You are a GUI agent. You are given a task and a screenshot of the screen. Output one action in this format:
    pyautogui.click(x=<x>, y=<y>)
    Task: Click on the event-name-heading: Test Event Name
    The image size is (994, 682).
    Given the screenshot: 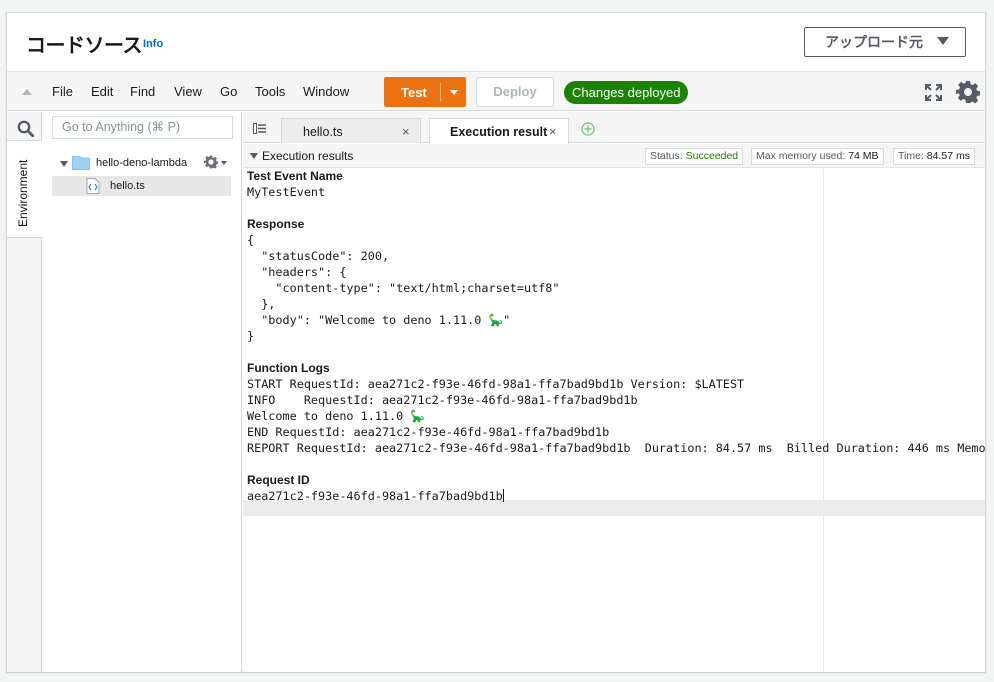 What is the action you would take?
    pyautogui.click(x=295, y=176)
    